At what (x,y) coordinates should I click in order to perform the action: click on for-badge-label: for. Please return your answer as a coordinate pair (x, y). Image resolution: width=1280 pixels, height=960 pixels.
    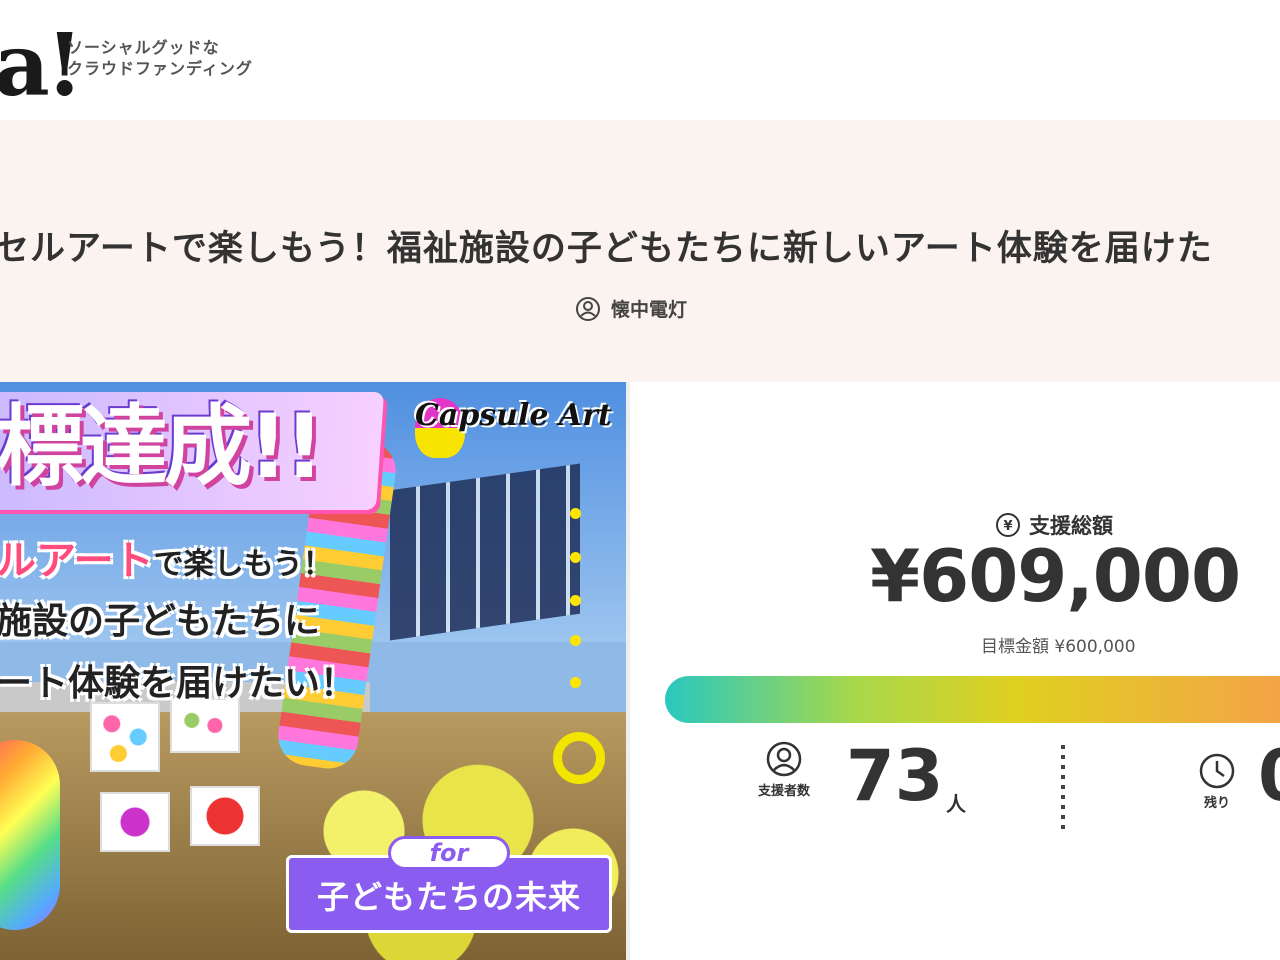
    Looking at the image, I should click on (449, 853).